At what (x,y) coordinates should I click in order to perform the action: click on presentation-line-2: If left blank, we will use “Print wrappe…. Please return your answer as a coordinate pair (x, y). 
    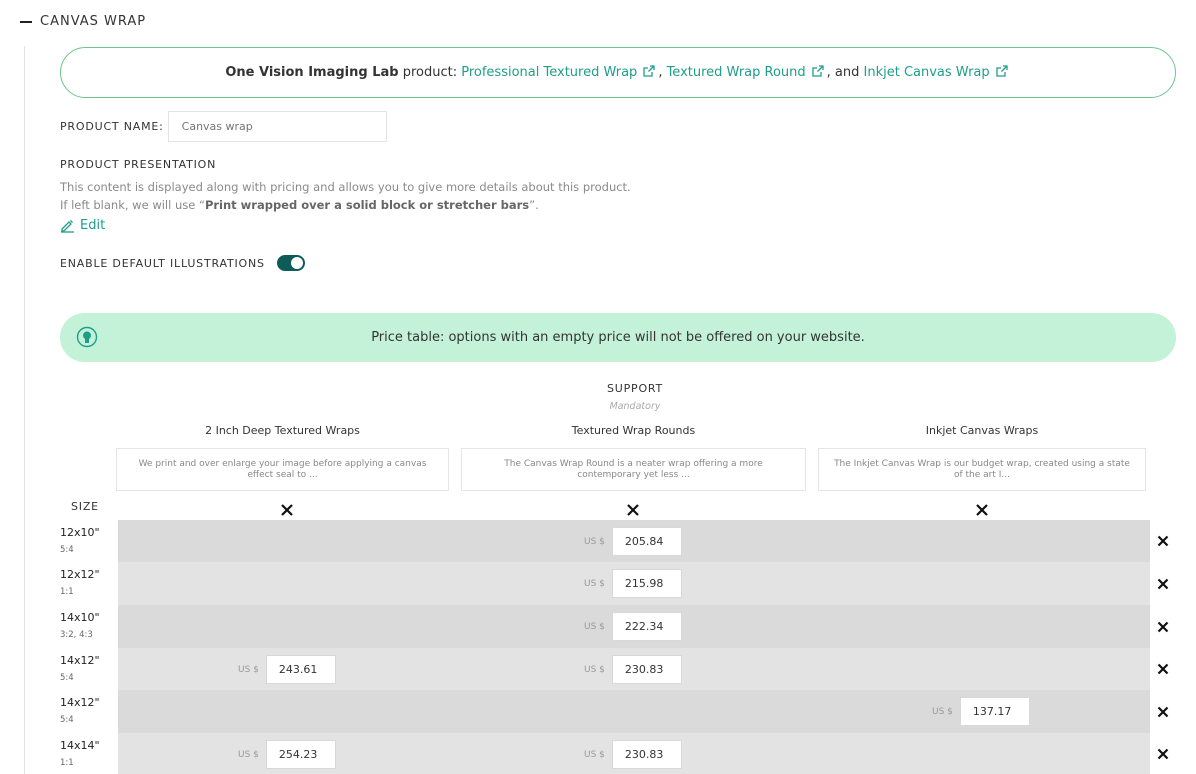
    Looking at the image, I should click on (299, 205).